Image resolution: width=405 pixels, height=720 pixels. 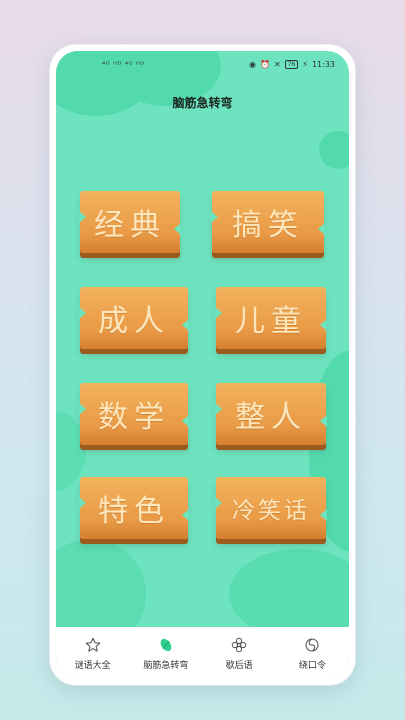 What do you see at coordinates (268, 225) in the screenshot?
I see `category-label: 搞笑` at bounding box center [268, 225].